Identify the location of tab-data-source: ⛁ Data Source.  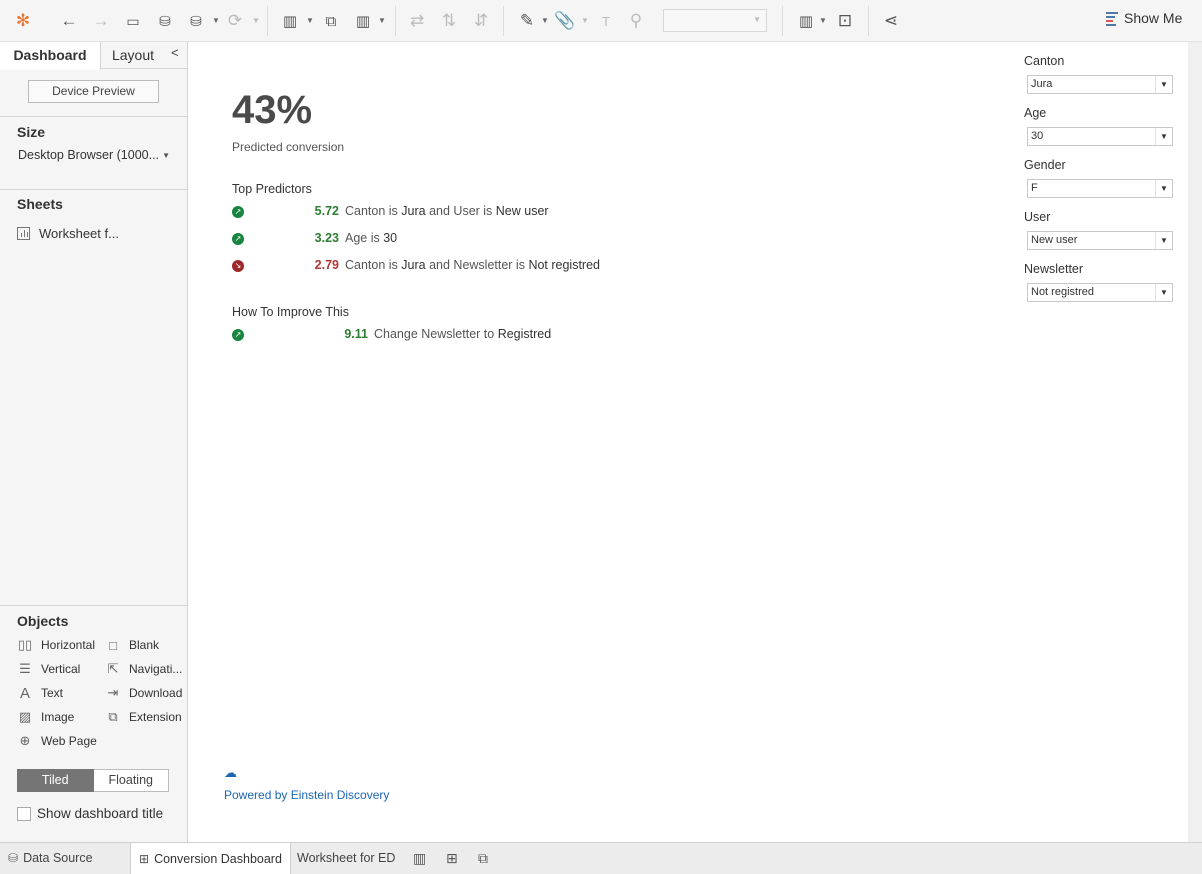
(50, 858).